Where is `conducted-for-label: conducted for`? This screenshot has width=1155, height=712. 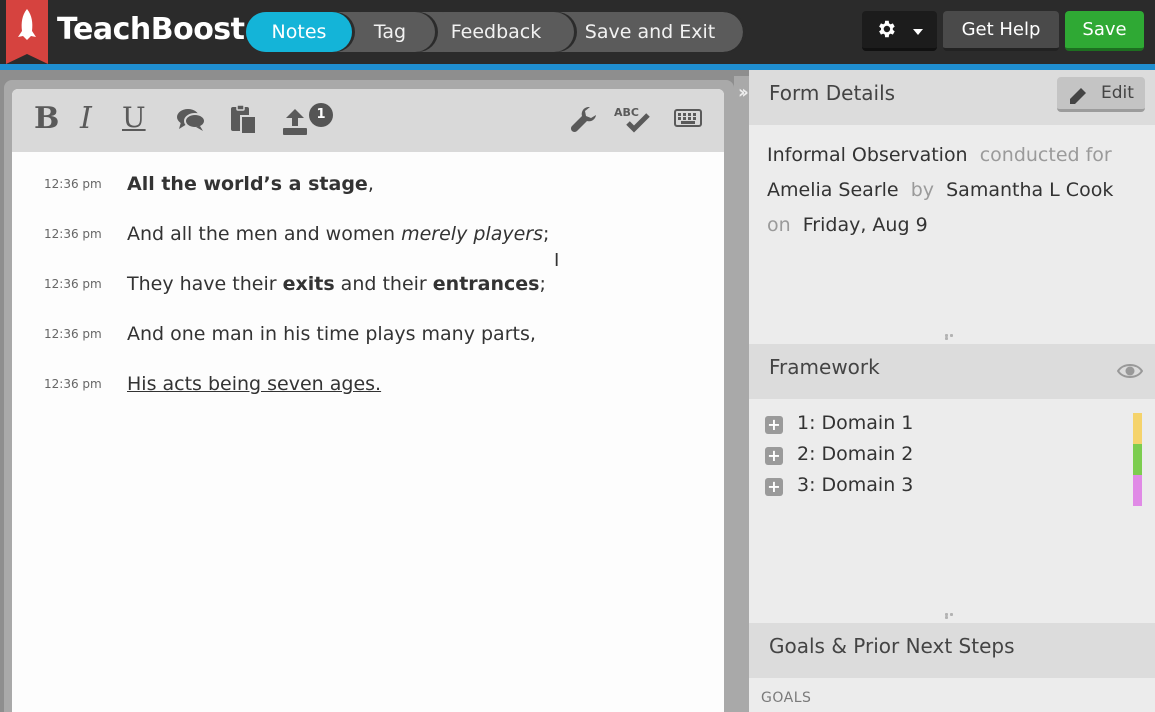
conducted-for-label: conducted for is located at coordinates (1045, 155).